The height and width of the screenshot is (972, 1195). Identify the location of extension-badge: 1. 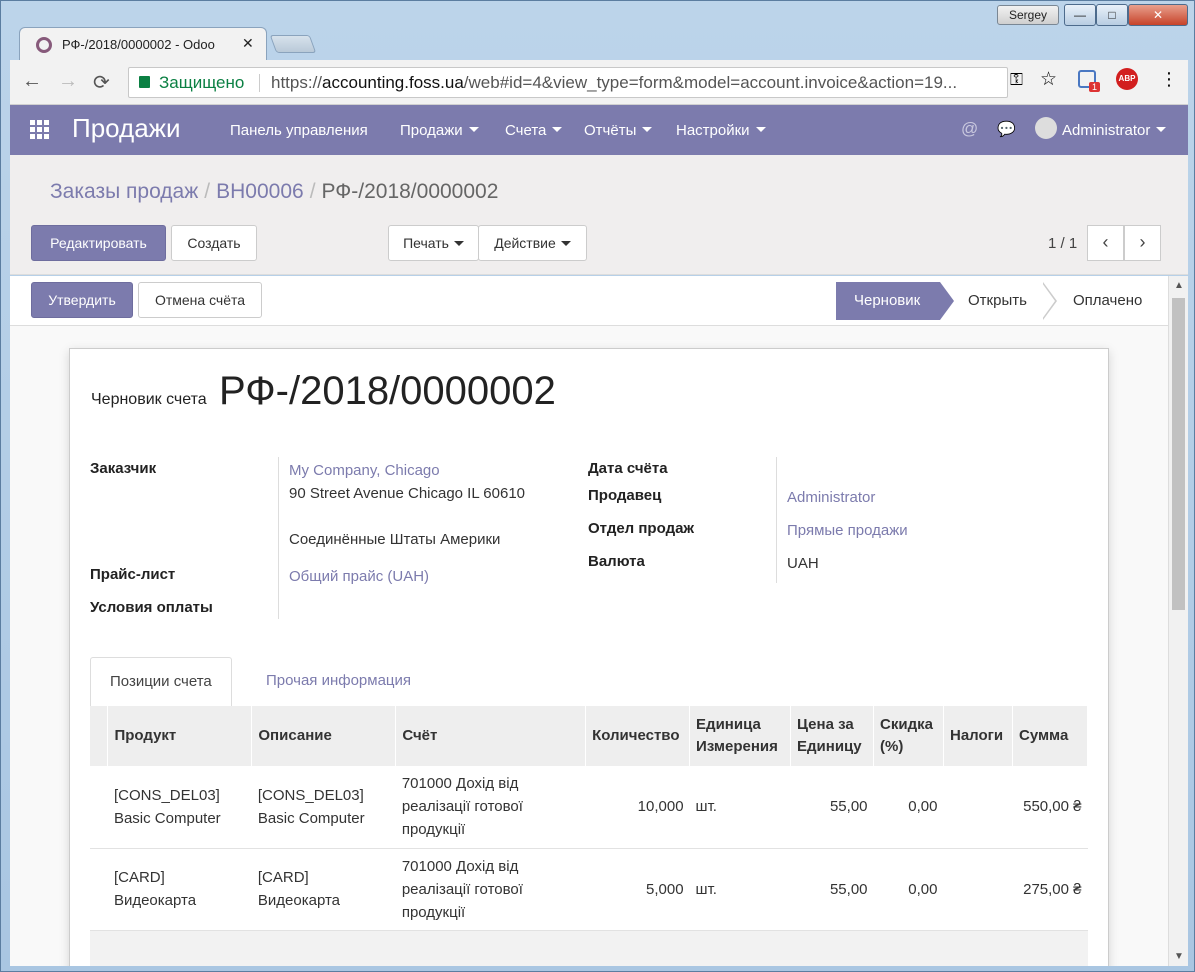
(1095, 87).